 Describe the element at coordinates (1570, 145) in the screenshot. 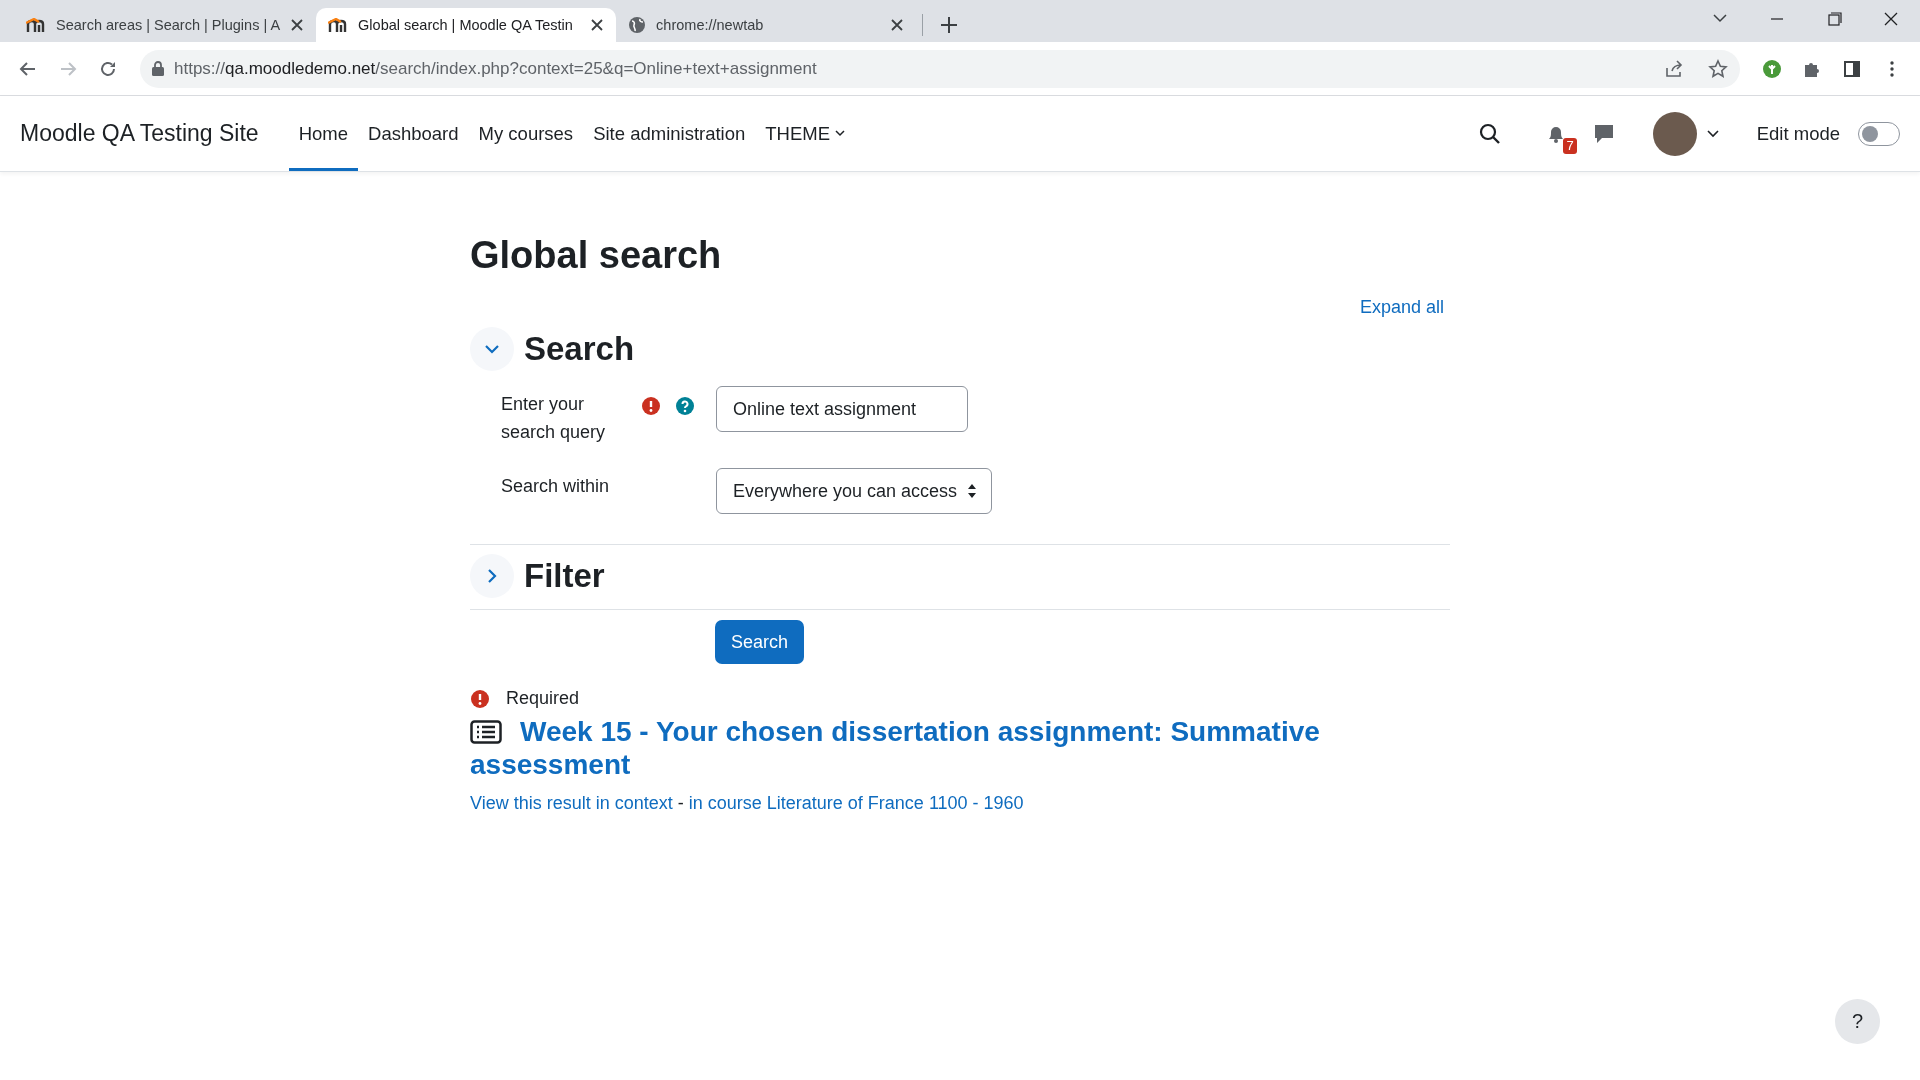

I see `notification-count: 7` at that location.